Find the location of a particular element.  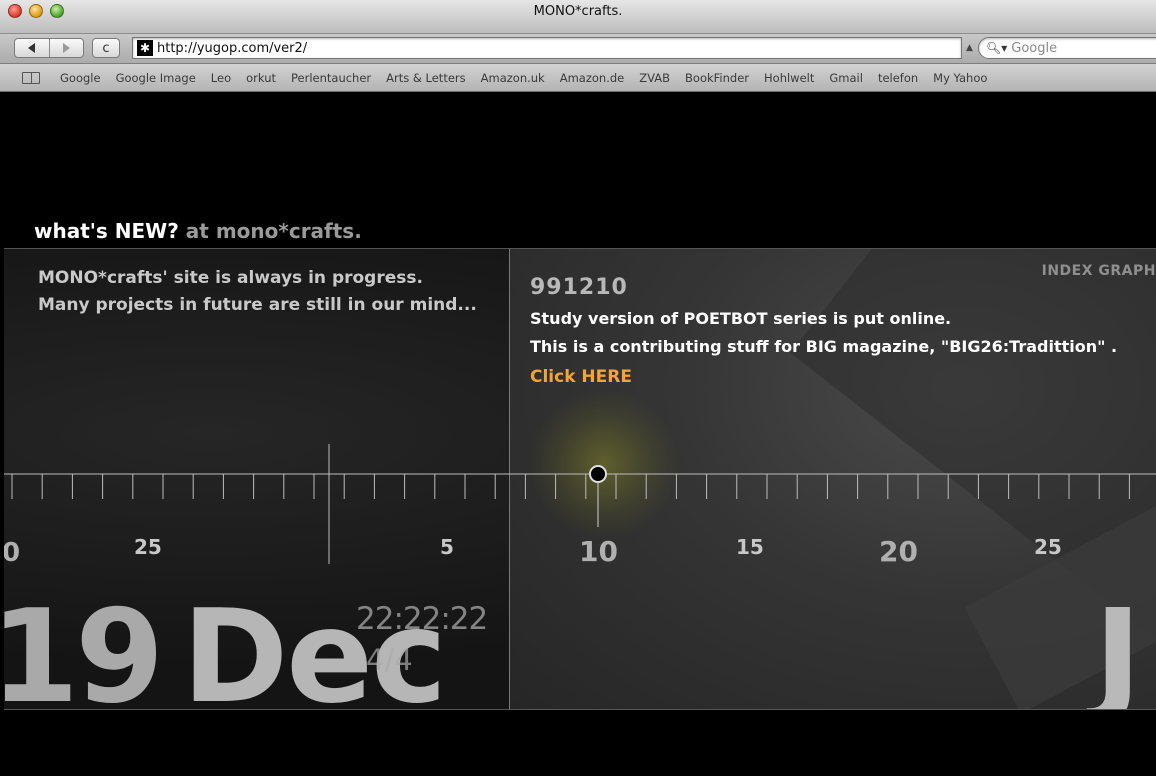

browser-toolbar: c ✱ http://yugop.com/ver2/ ▲ 🔍︎▾ is located at coordinates (578, 49).